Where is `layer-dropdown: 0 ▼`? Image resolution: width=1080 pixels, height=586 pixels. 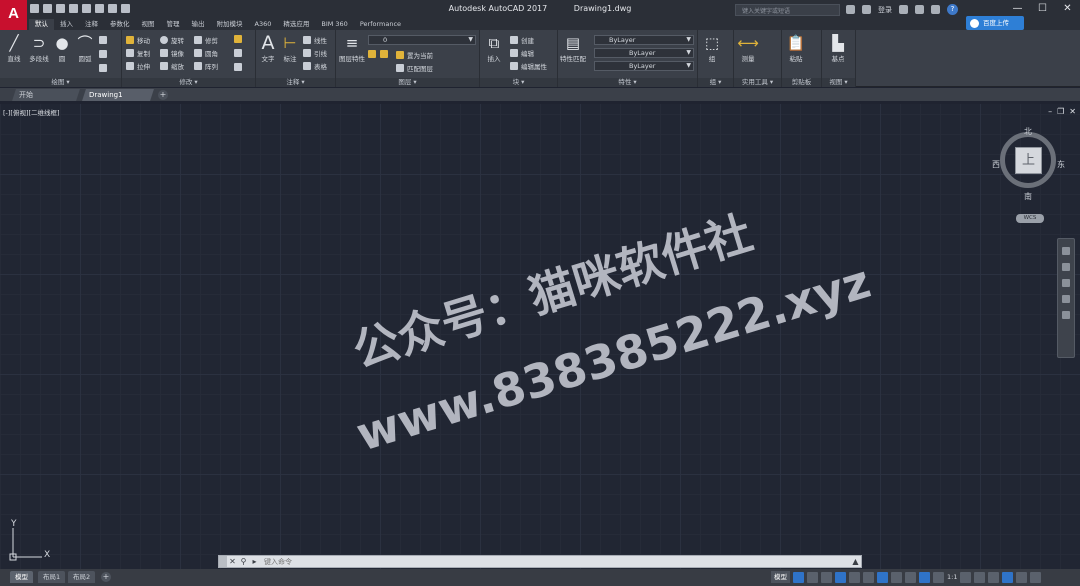
layer-dropdown: 0 ▼ is located at coordinates (422, 40).